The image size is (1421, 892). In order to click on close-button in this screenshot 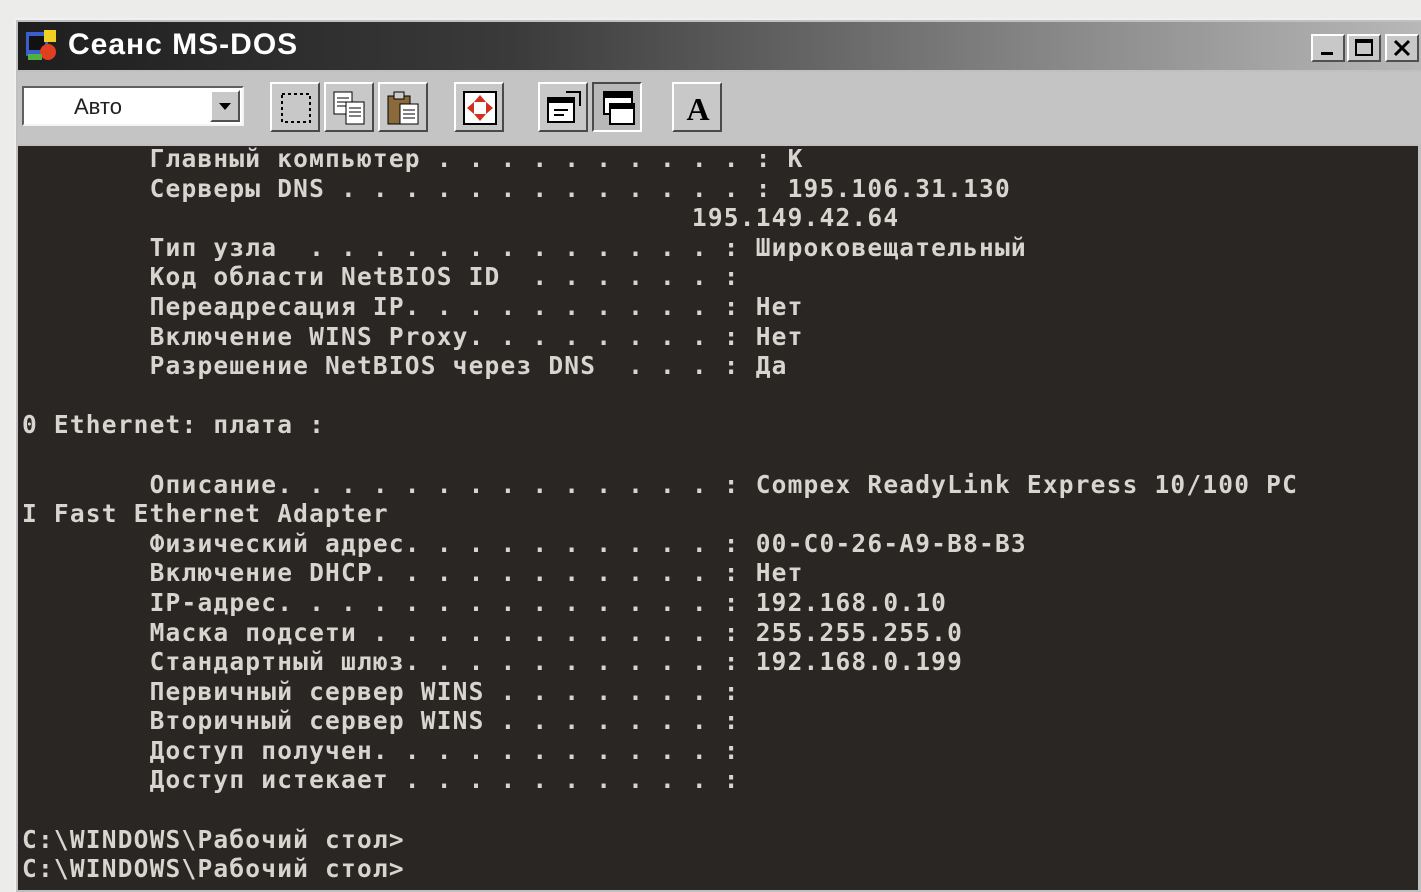, I will do `click(1402, 48)`.